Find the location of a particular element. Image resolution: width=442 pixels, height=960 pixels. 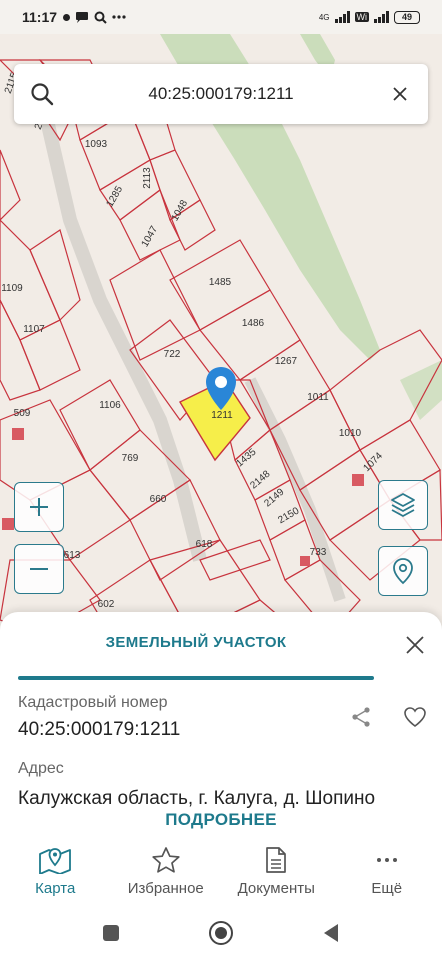

location-pin-icon is located at coordinates (403, 571).